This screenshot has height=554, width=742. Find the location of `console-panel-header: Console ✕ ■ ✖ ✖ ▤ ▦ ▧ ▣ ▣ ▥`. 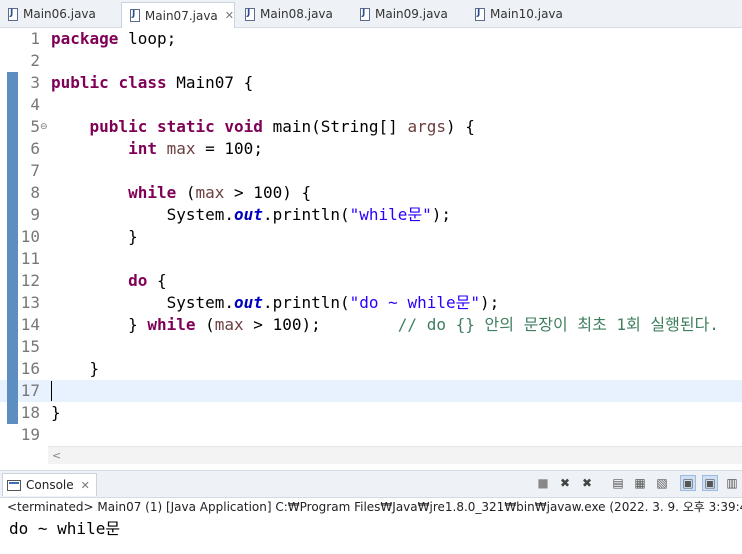

console-panel-header: Console ✕ ■ ✖ ✖ ▤ ▦ ▧ ▣ ▣ ▥ is located at coordinates (371, 484).